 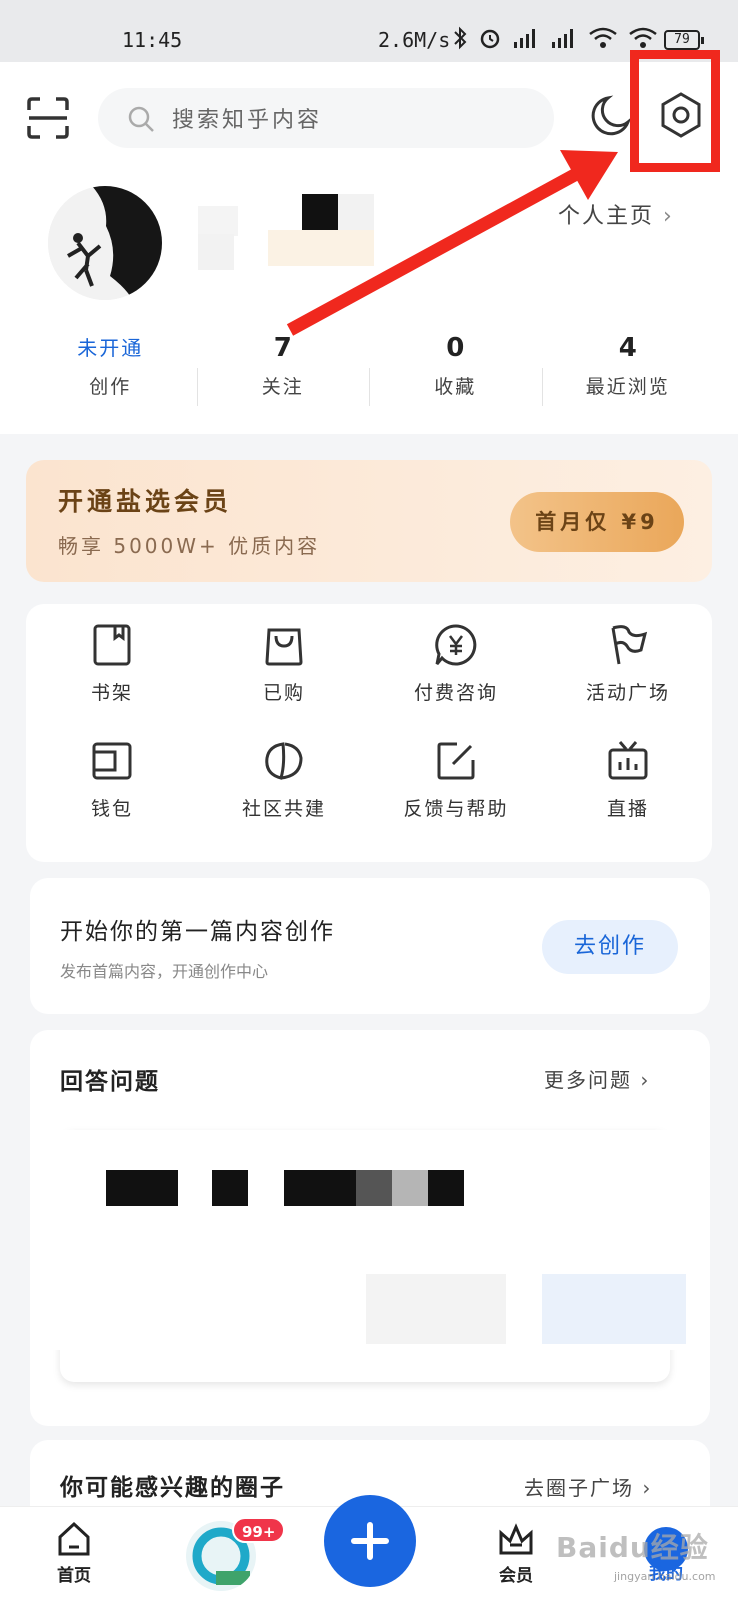 What do you see at coordinates (460, 38) in the screenshot?
I see `bluetooth-icon` at bounding box center [460, 38].